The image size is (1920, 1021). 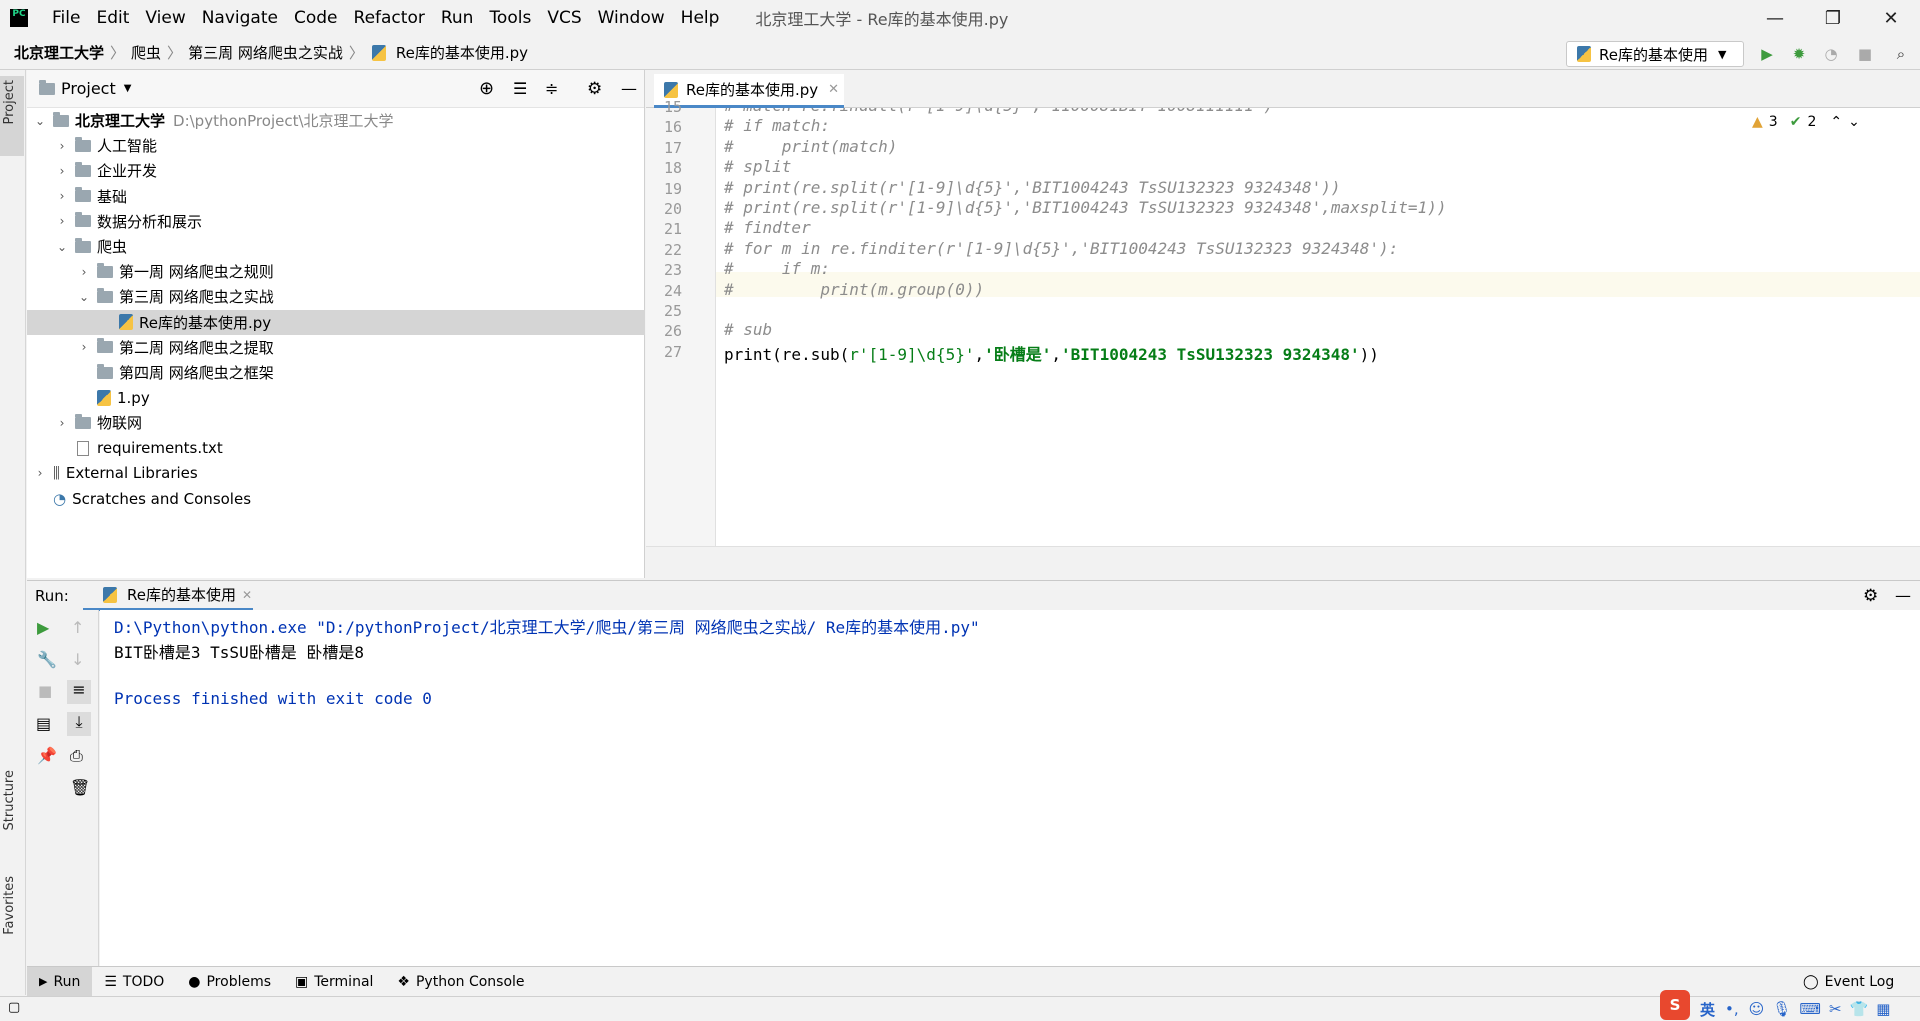 I want to click on bottom-tab-todo: ☰ TODO, so click(x=134, y=982).